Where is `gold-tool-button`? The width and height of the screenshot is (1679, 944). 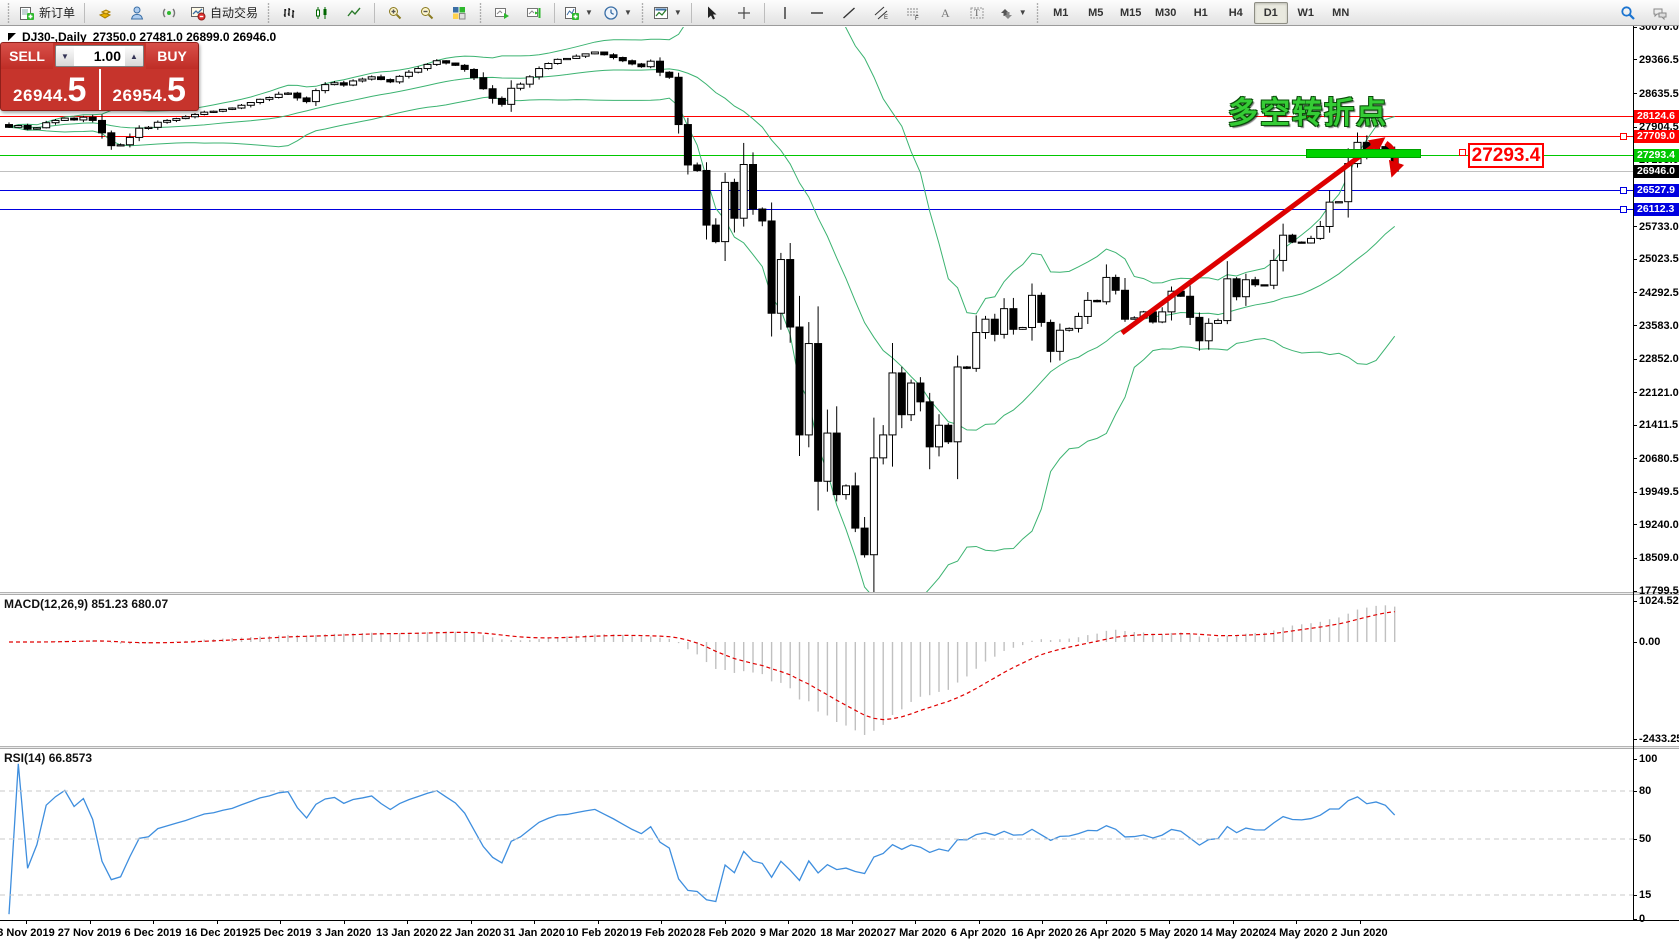
gold-tool-button is located at coordinates (105, 13).